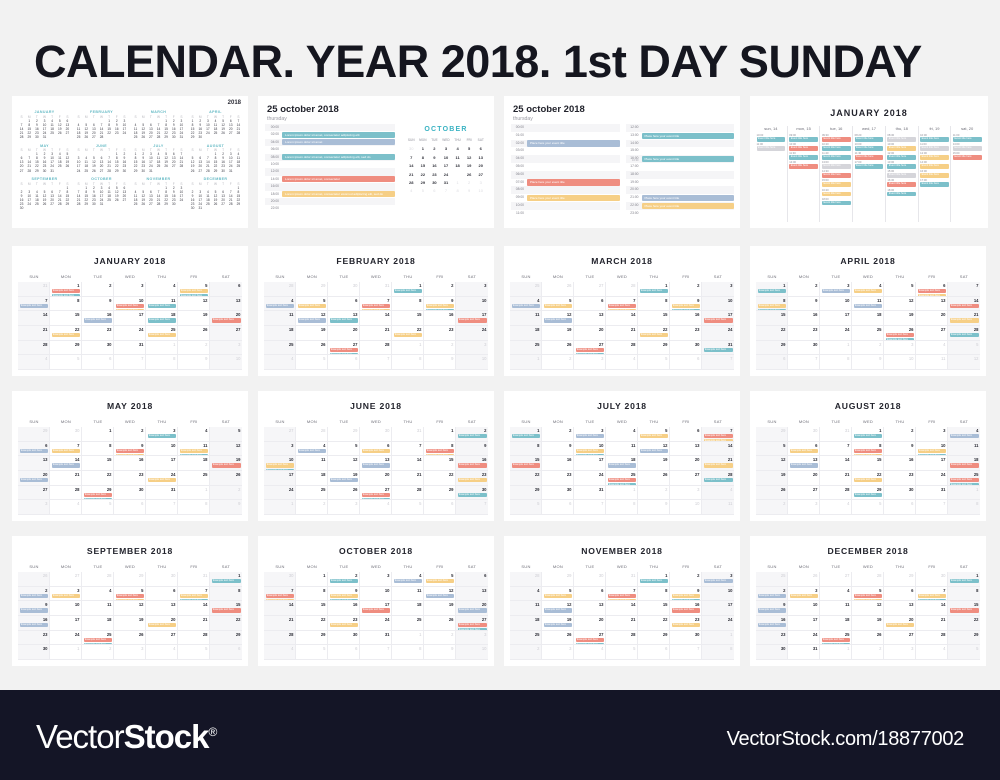  What do you see at coordinates (718, 434) in the screenshot?
I see `month-day-cell: 7 Example text here Example text here` at bounding box center [718, 434].